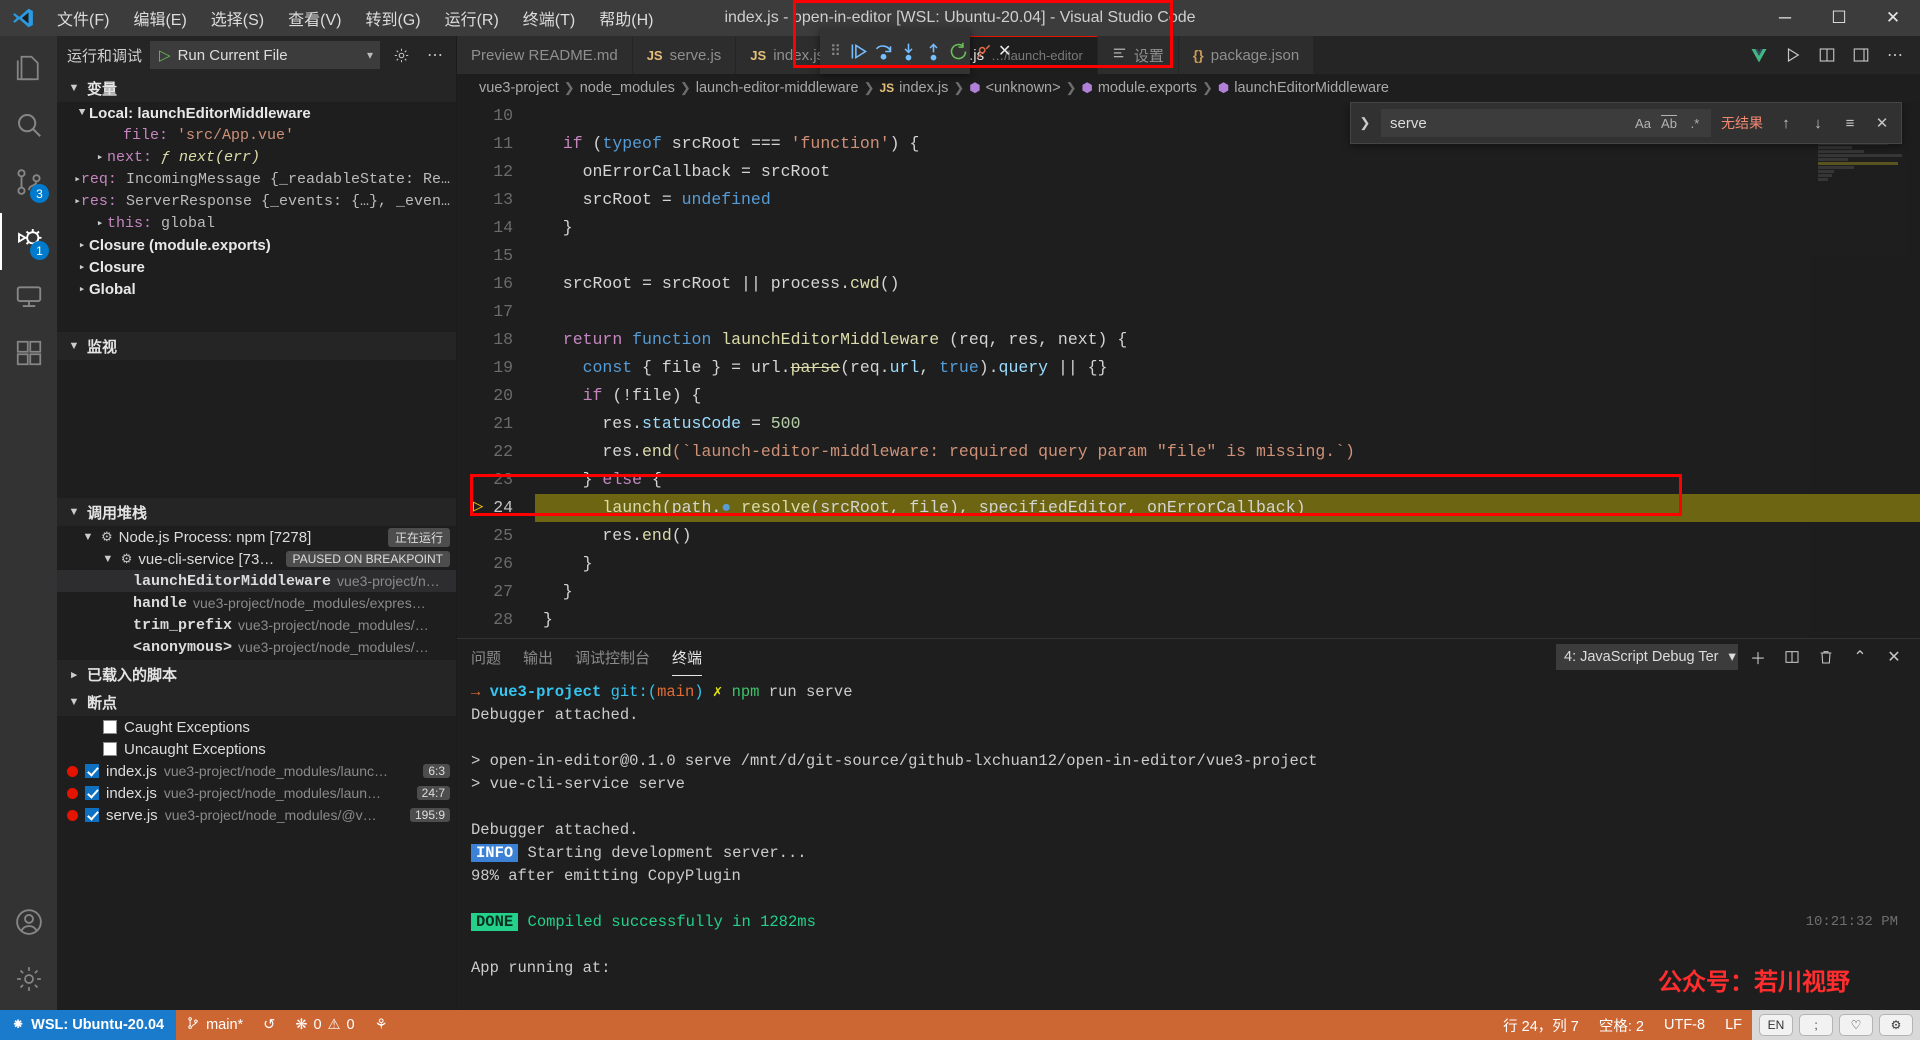 This screenshot has width=1920, height=1040. Describe the element at coordinates (496, 508) in the screenshot. I see `line-number: 24 ▷` at that location.